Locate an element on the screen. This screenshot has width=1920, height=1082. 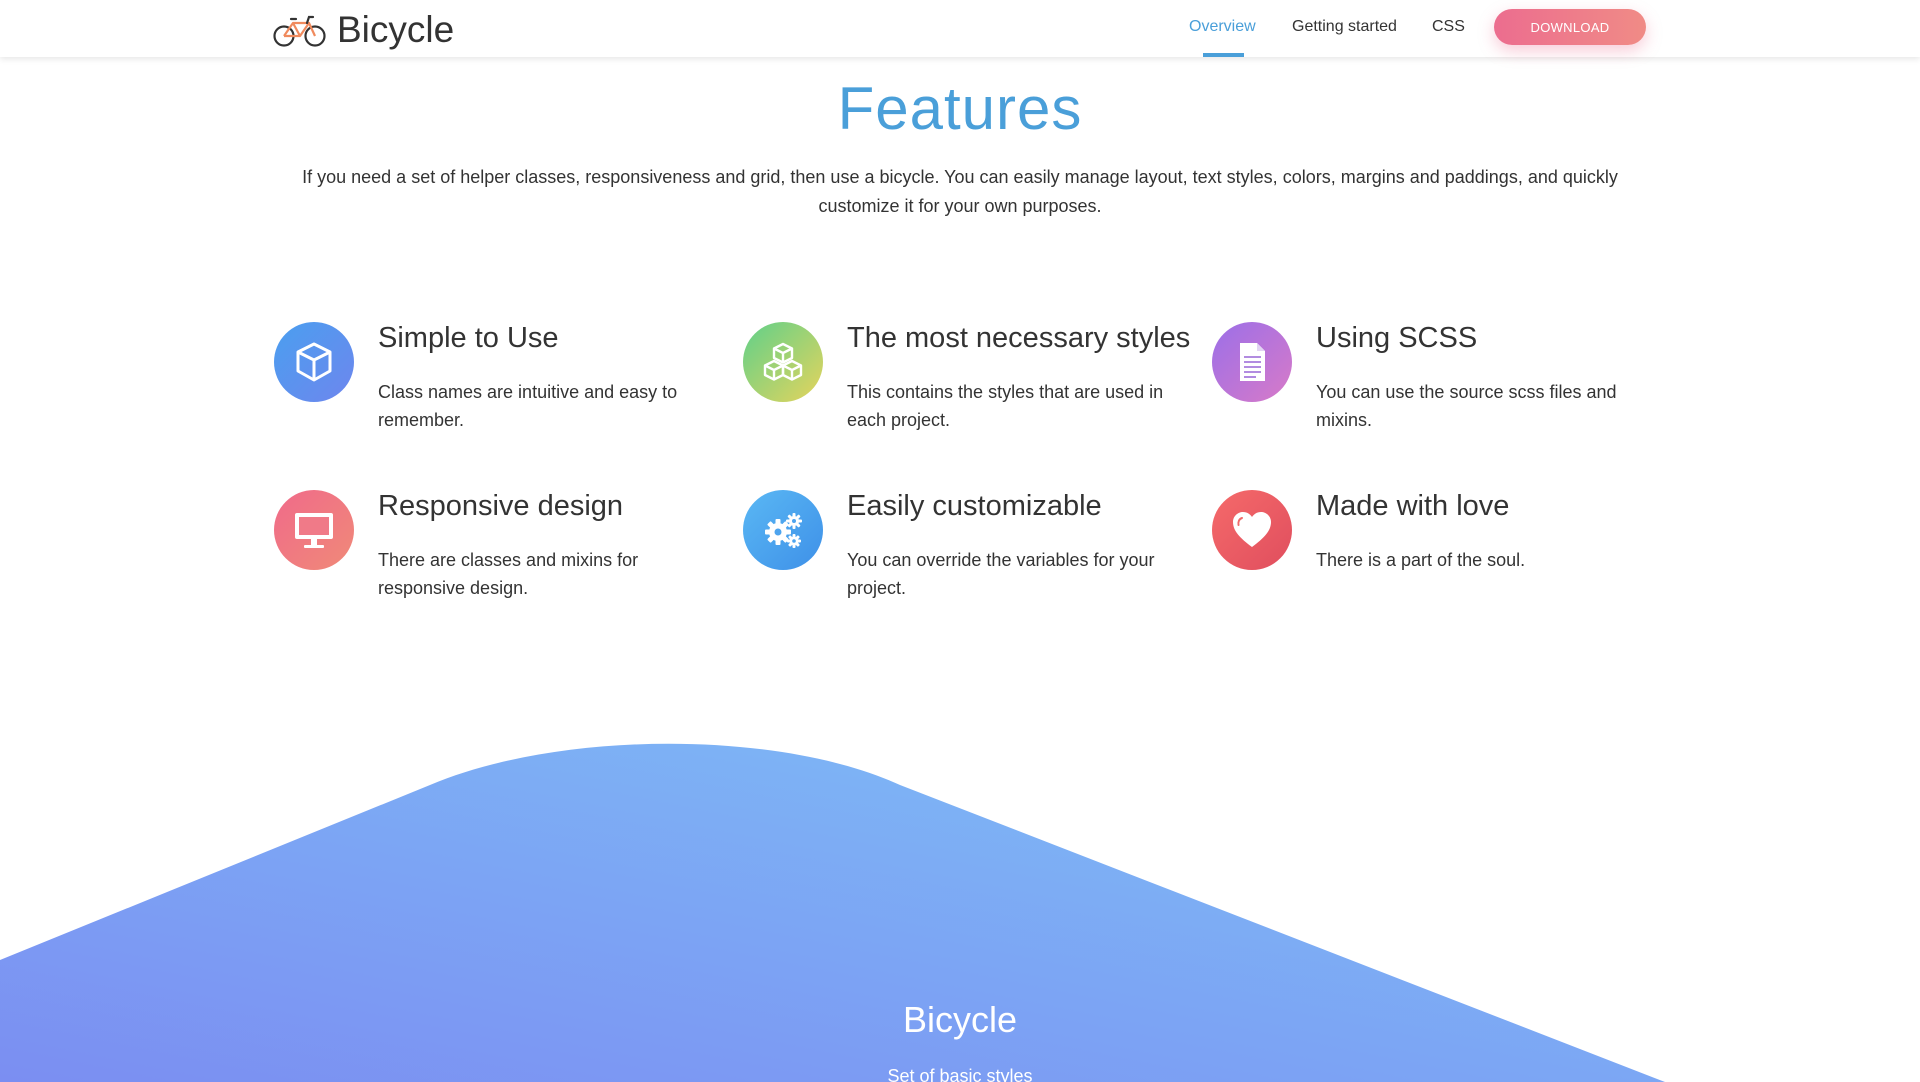
feature-title: Made with love is located at coordinates (1413, 506).